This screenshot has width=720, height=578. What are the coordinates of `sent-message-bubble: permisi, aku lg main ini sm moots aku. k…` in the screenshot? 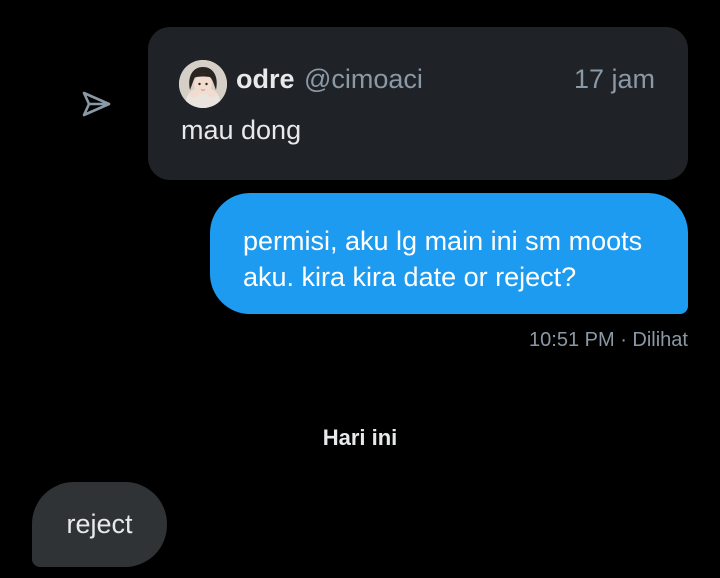 It's located at (449, 253).